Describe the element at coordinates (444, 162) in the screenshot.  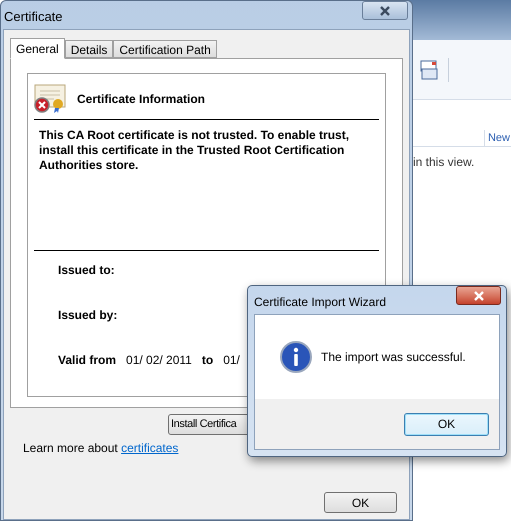
I see `empty-view-message: in this view.` at that location.